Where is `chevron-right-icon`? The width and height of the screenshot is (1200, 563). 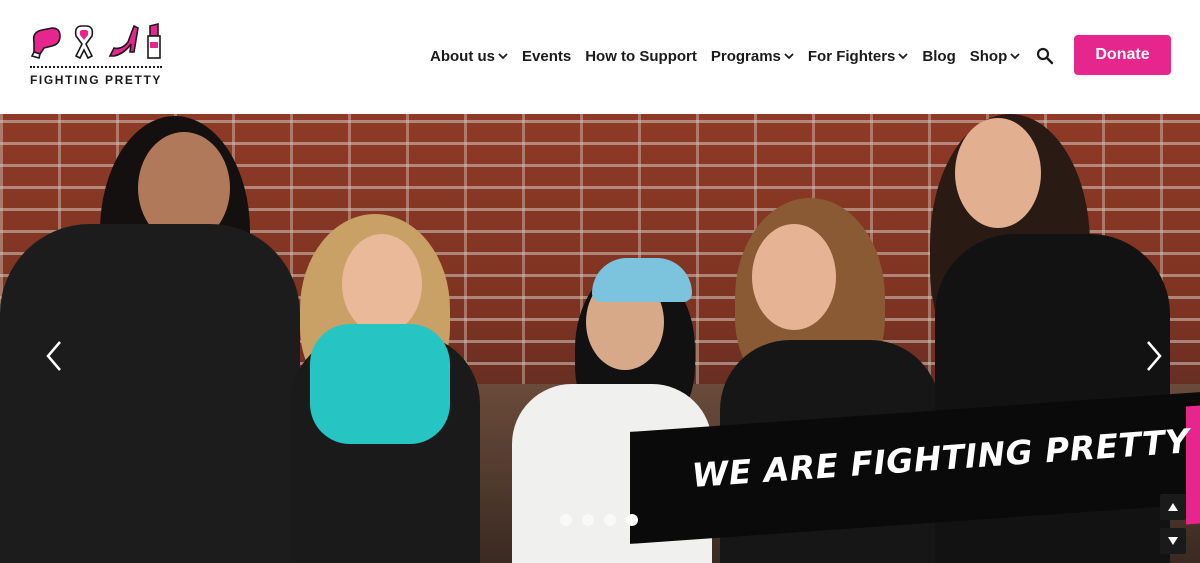 chevron-right-icon is located at coordinates (1154, 356).